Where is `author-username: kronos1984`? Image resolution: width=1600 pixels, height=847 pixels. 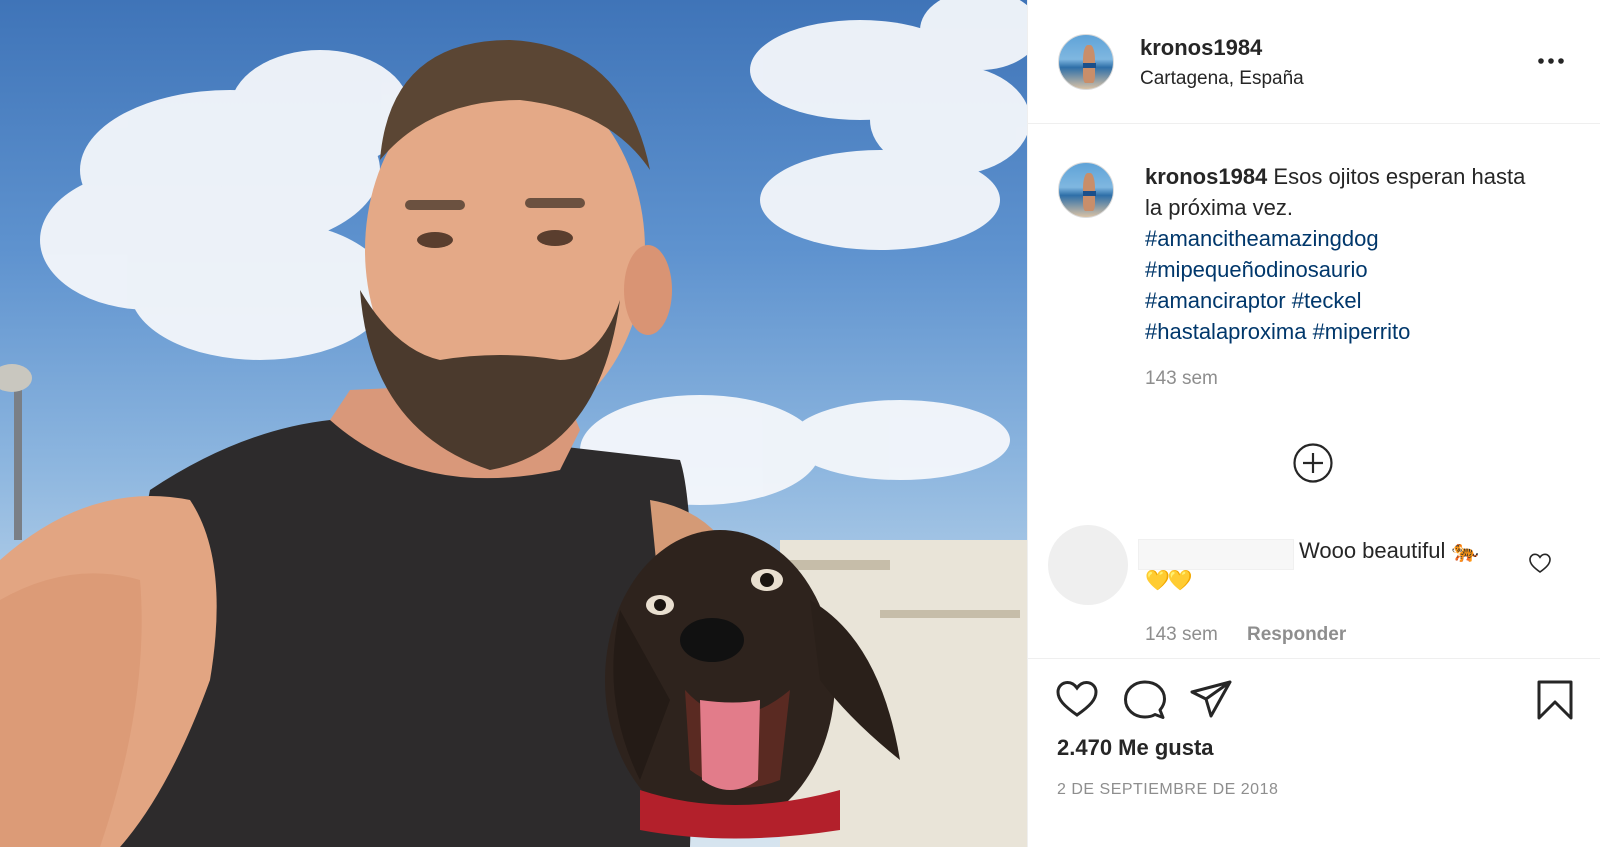
author-username: kronos1984 is located at coordinates (1201, 48).